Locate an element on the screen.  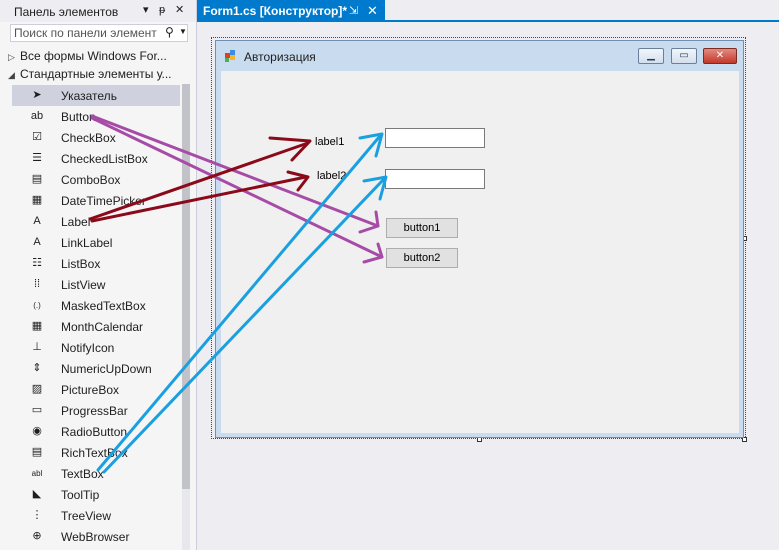
form-title: Авторизация is located at coordinates (280, 57).